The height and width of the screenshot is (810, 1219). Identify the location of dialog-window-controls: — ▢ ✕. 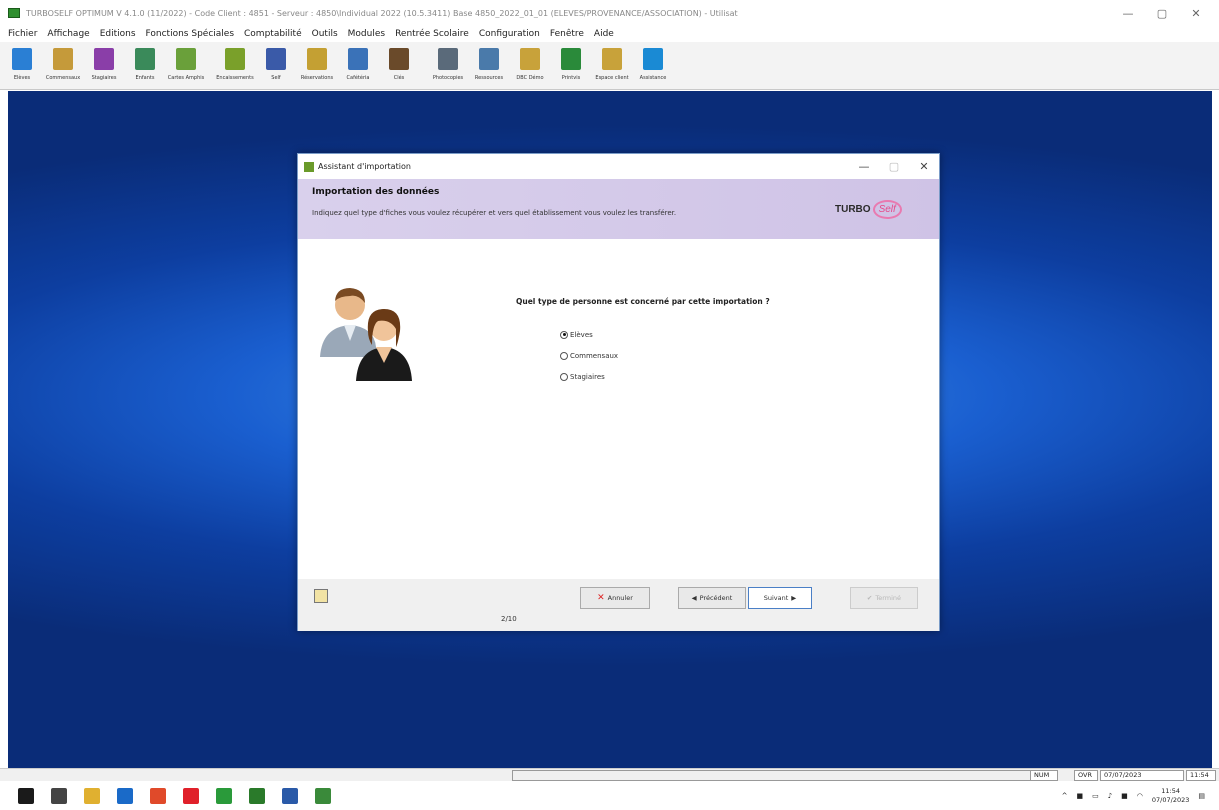
(894, 166).